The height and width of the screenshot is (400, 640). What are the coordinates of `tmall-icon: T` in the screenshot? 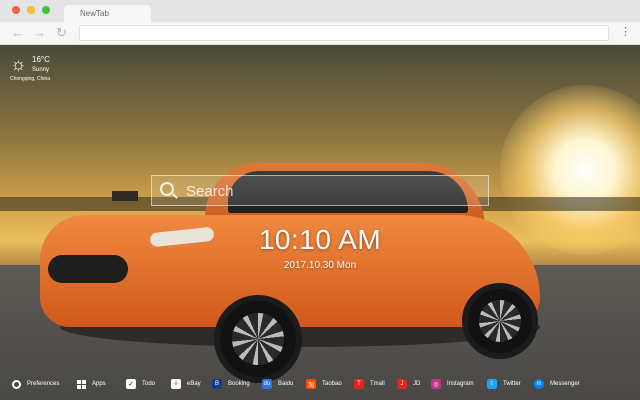 It's located at (359, 384).